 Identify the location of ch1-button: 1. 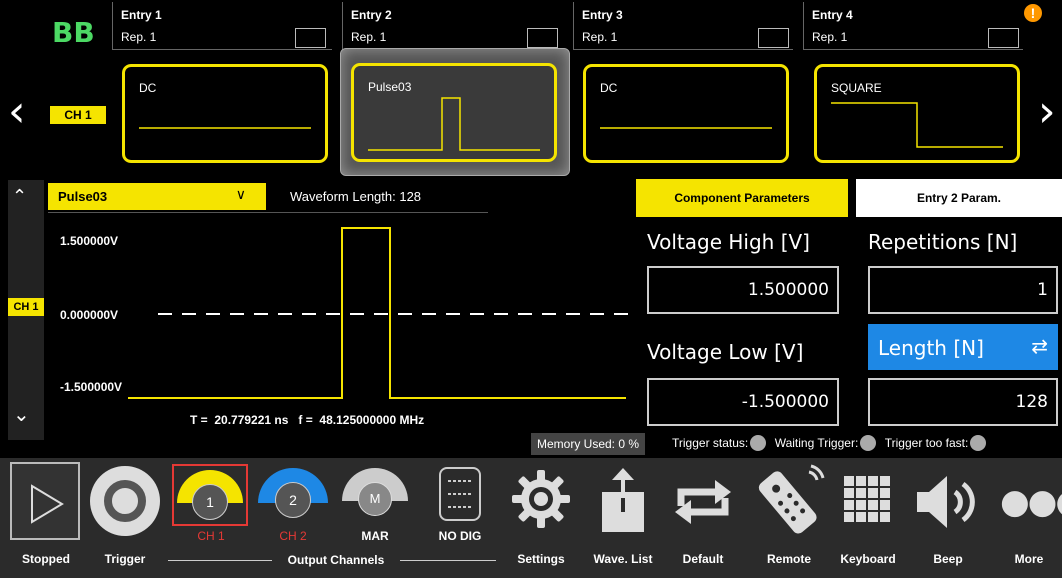
(210, 495).